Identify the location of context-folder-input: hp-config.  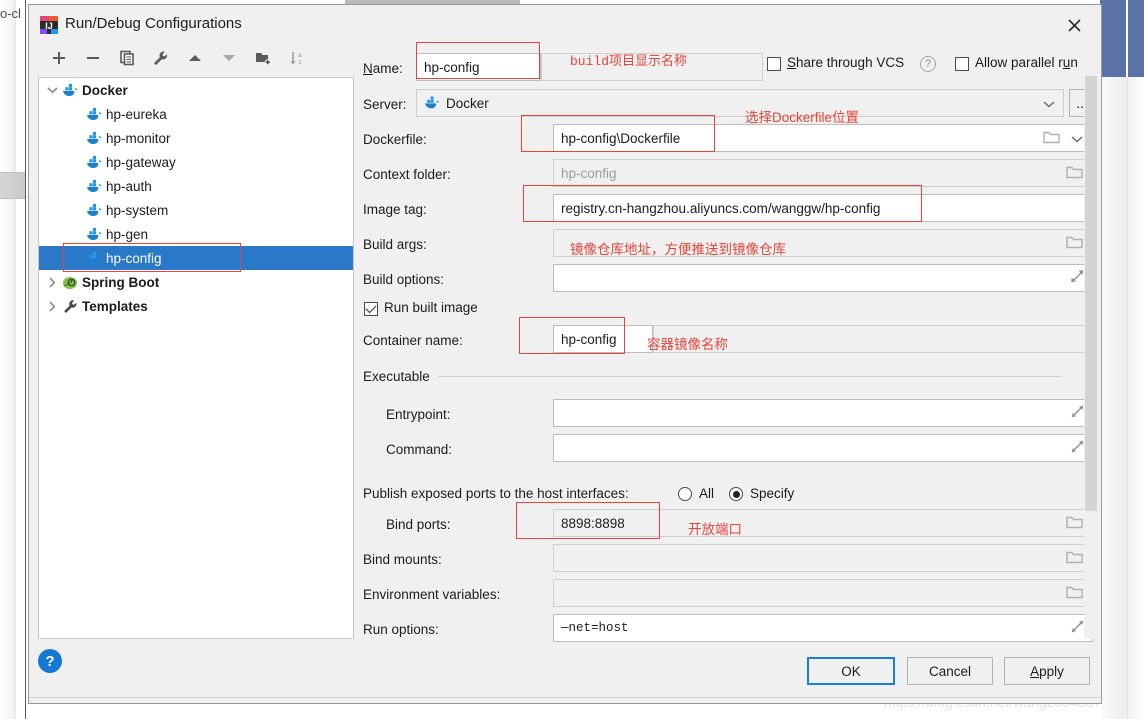
(823, 173).